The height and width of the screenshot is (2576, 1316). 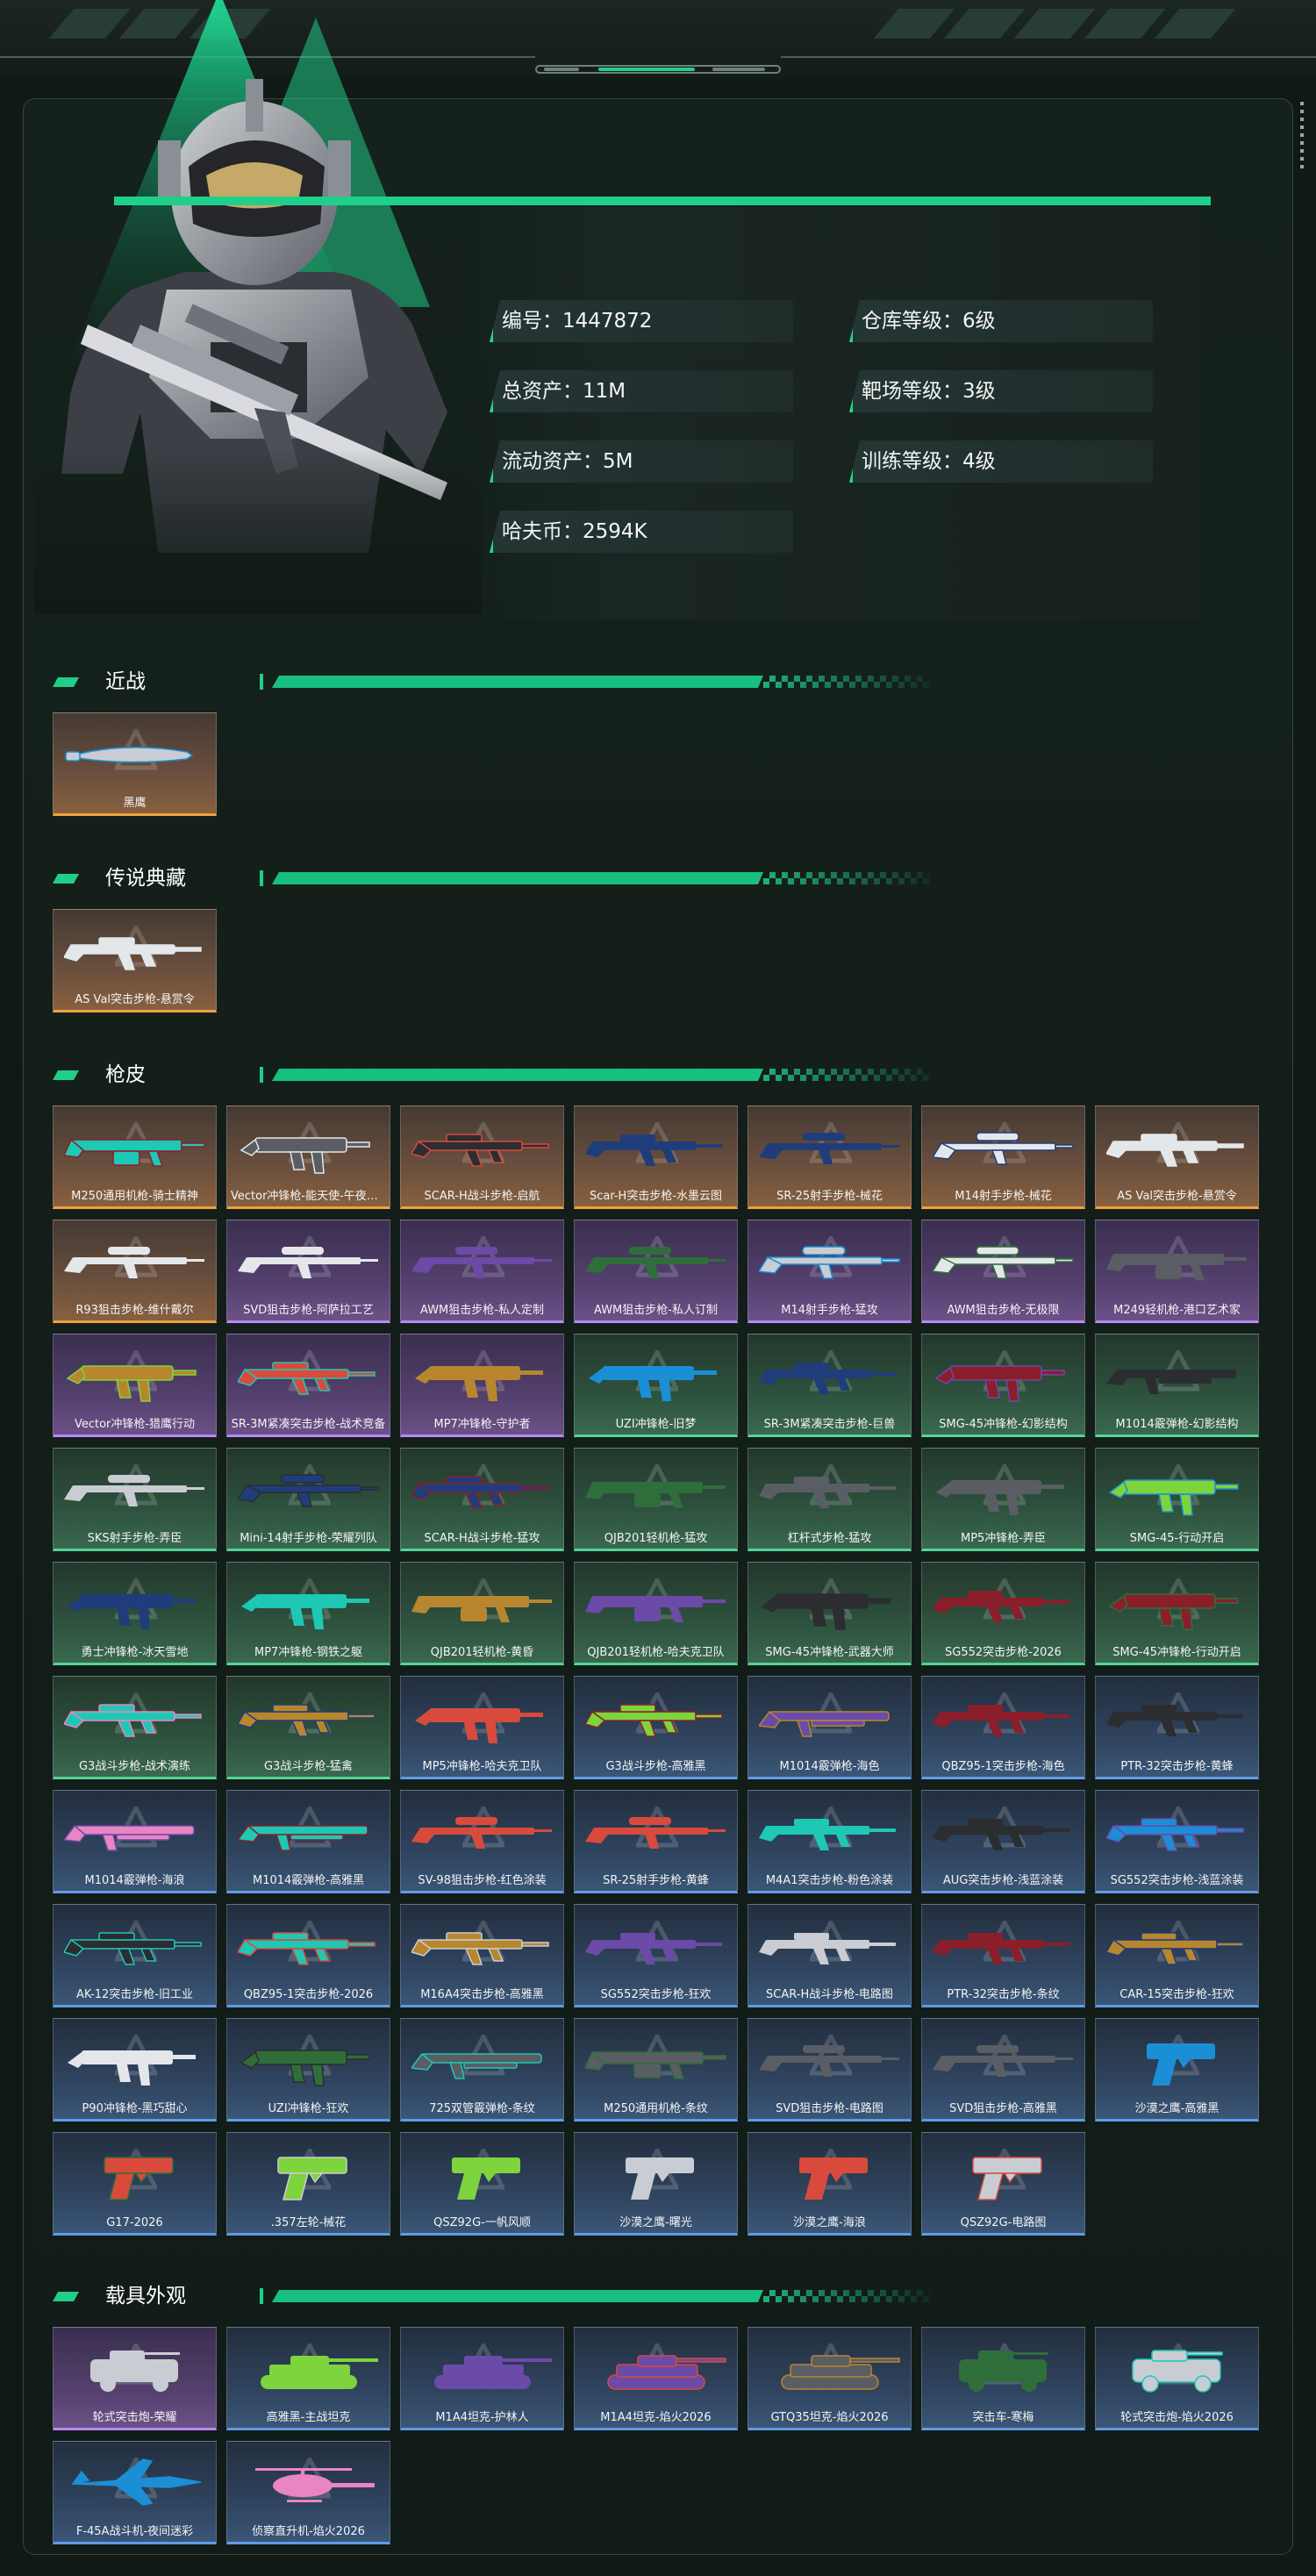 I want to click on item-card: AWM狙击步枪-私人定制, so click(x=482, y=1271).